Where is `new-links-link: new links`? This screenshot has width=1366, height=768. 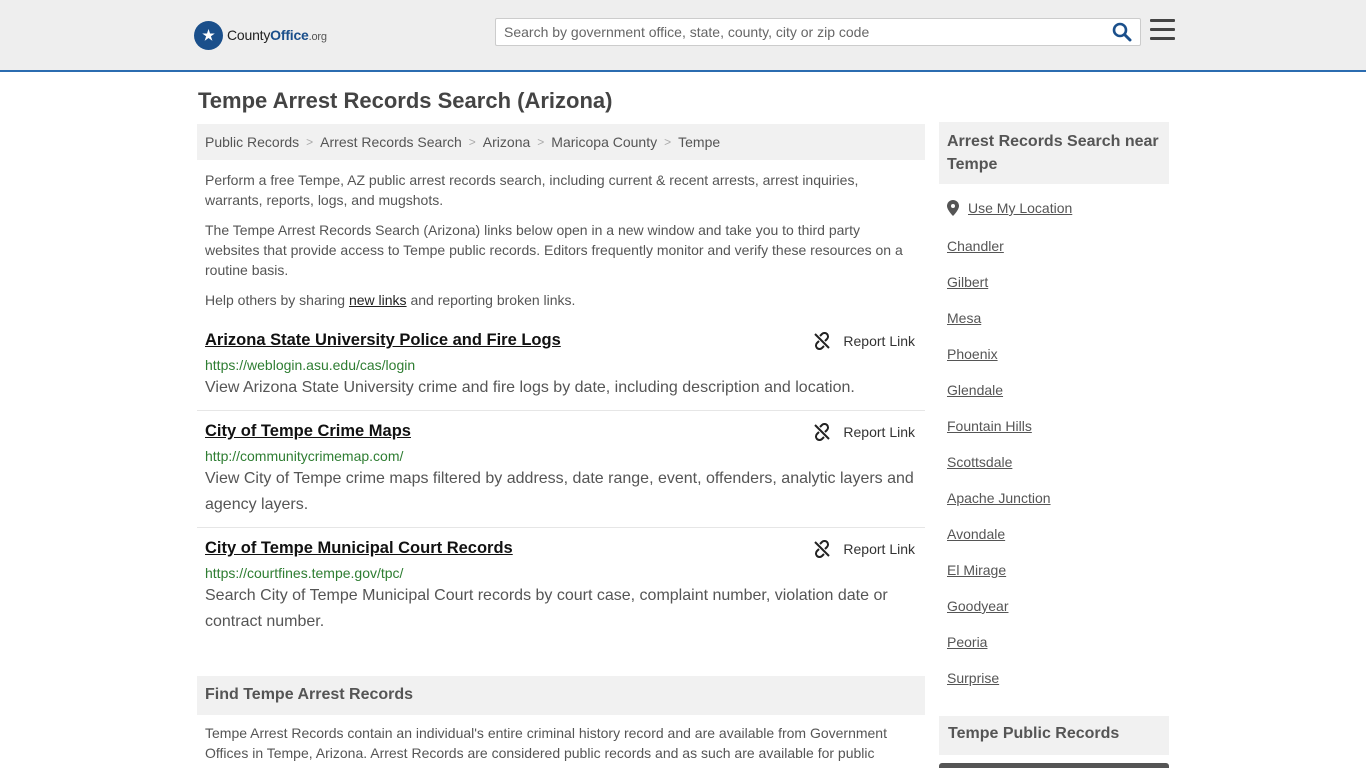
new-links-link: new links is located at coordinates (378, 300).